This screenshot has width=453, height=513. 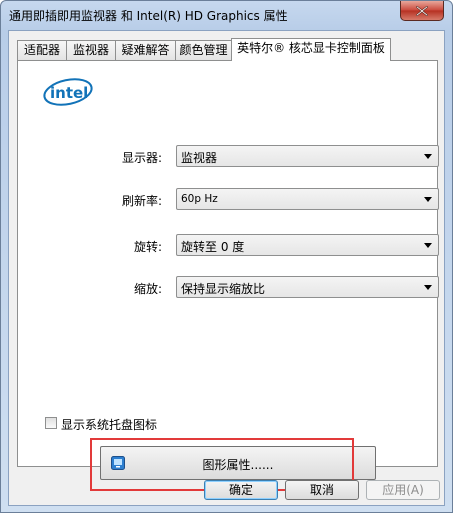 I want to click on tab-color-management: 颜色管理, so click(x=203, y=50).